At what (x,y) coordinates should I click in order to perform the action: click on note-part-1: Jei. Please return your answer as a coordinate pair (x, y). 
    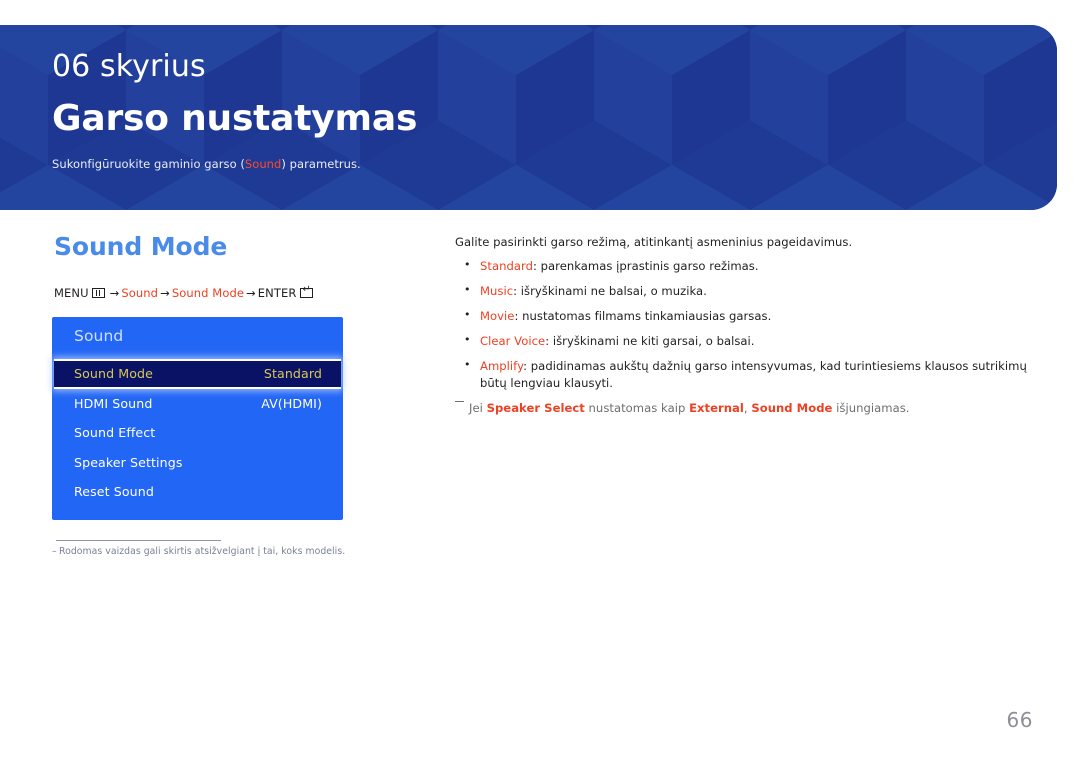
    Looking at the image, I should click on (478, 408).